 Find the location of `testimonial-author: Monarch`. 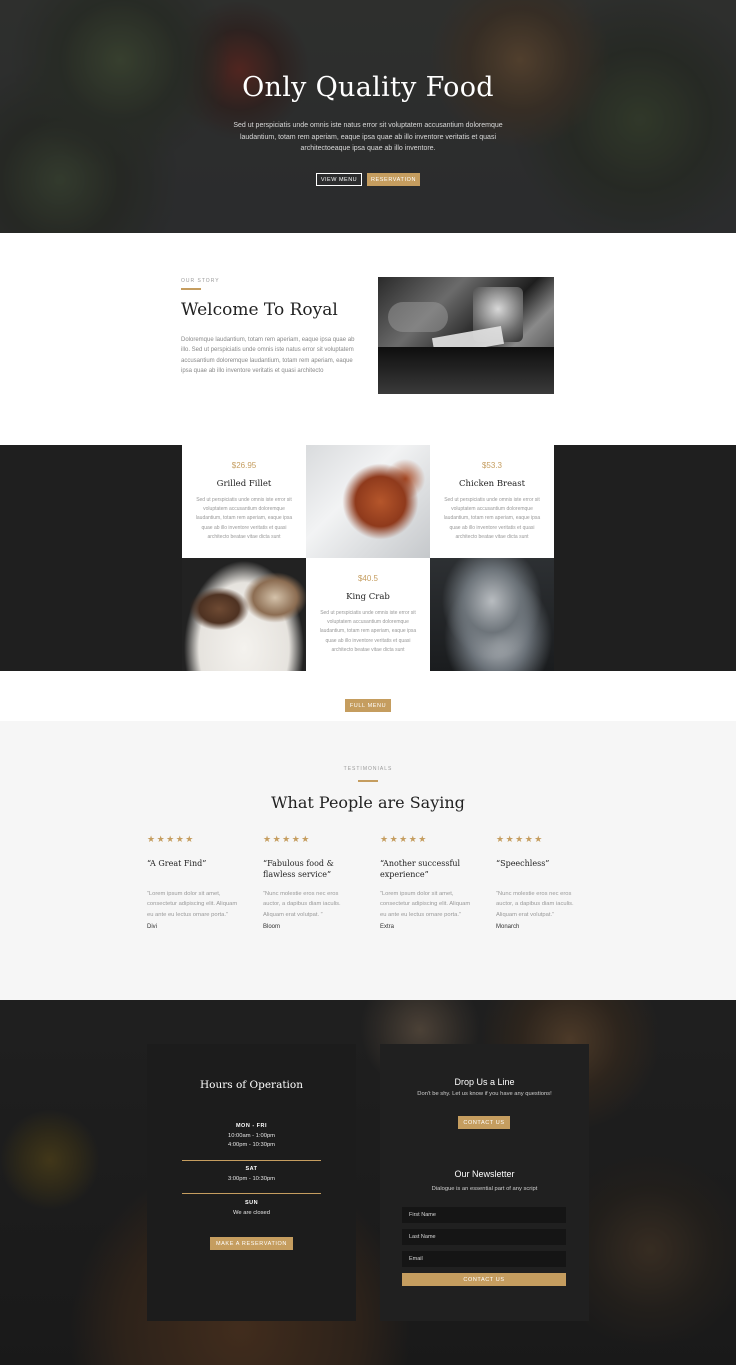

testimonial-author: Monarch is located at coordinates (508, 926).